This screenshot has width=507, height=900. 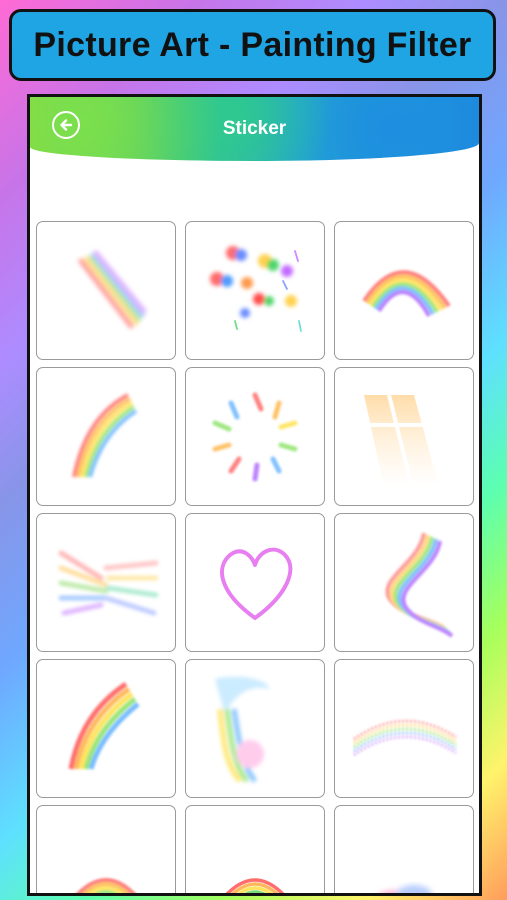 What do you see at coordinates (106, 290) in the screenshot?
I see `sticker-rainbow-streak` at bounding box center [106, 290].